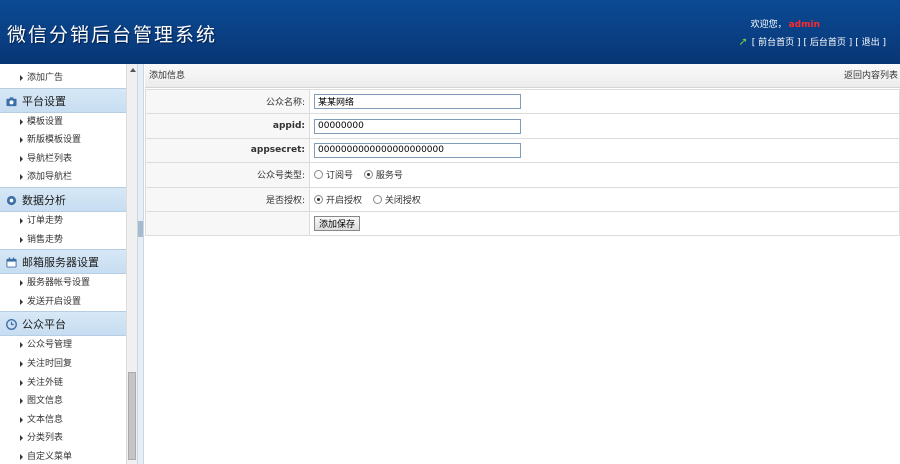 This screenshot has width=900, height=464. Describe the element at coordinates (368, 175) in the screenshot. I see `service-radio` at that location.